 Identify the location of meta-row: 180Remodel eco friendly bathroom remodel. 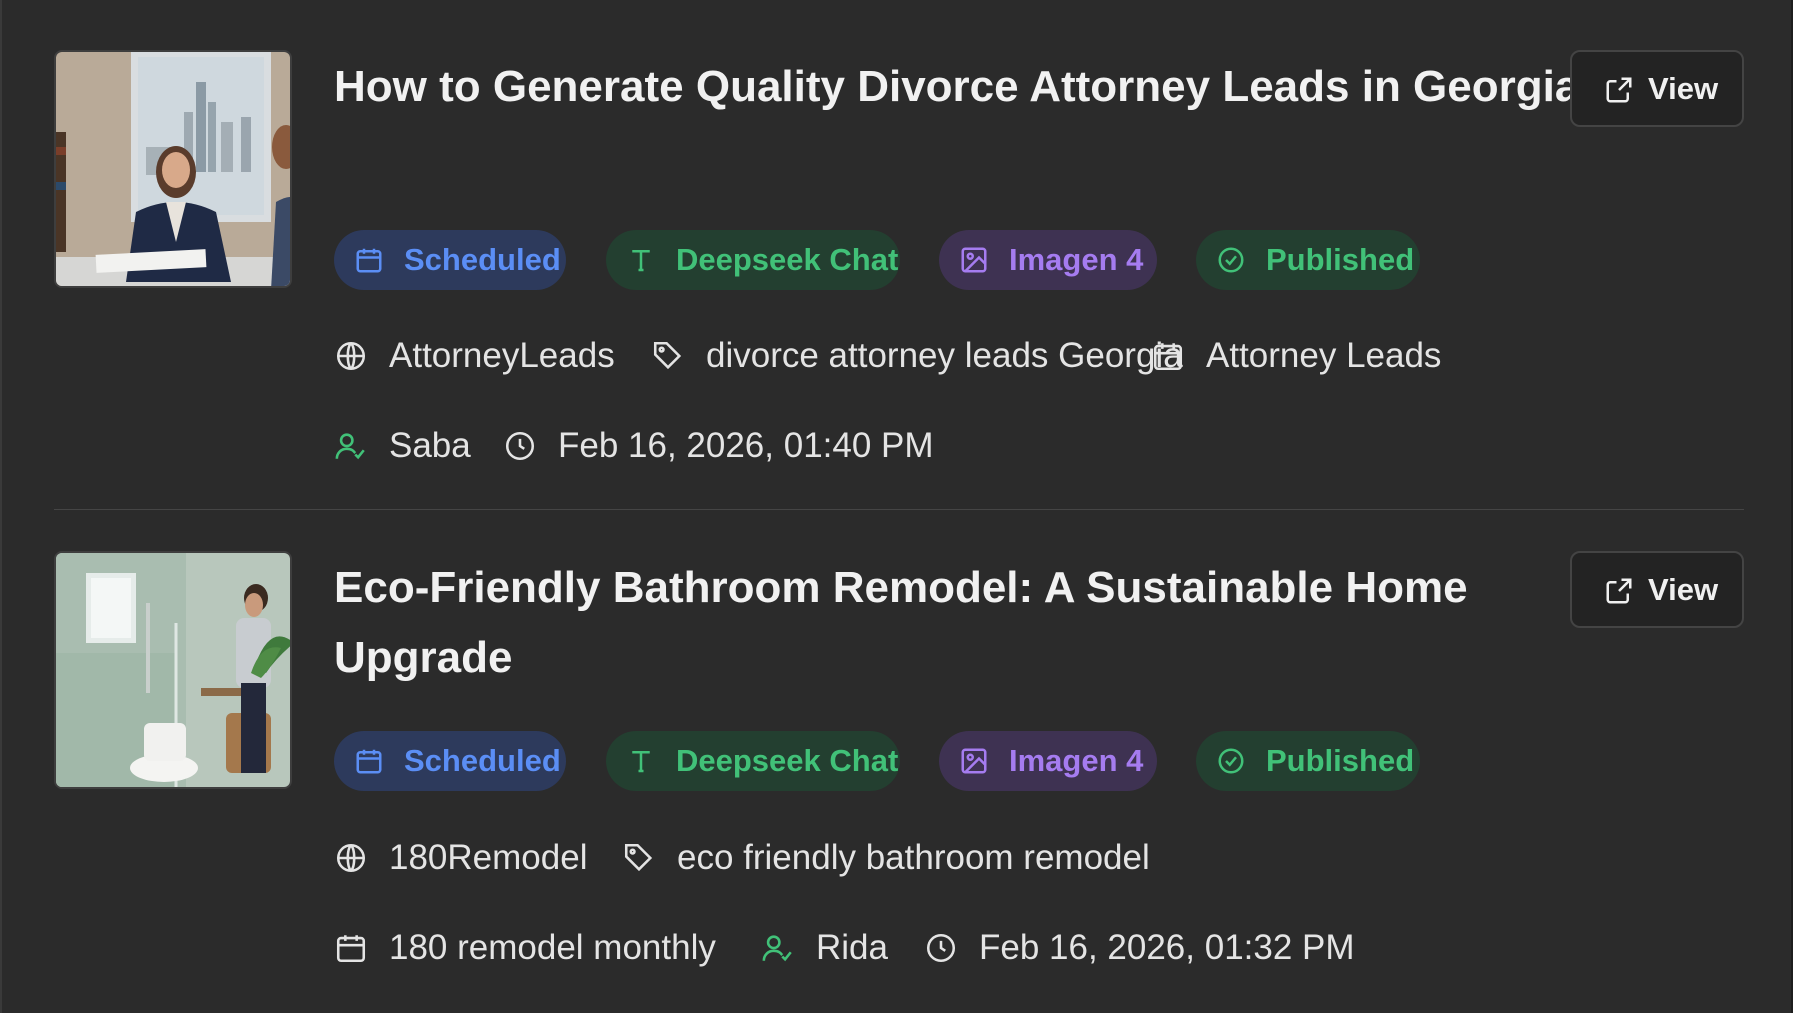
(959, 858).